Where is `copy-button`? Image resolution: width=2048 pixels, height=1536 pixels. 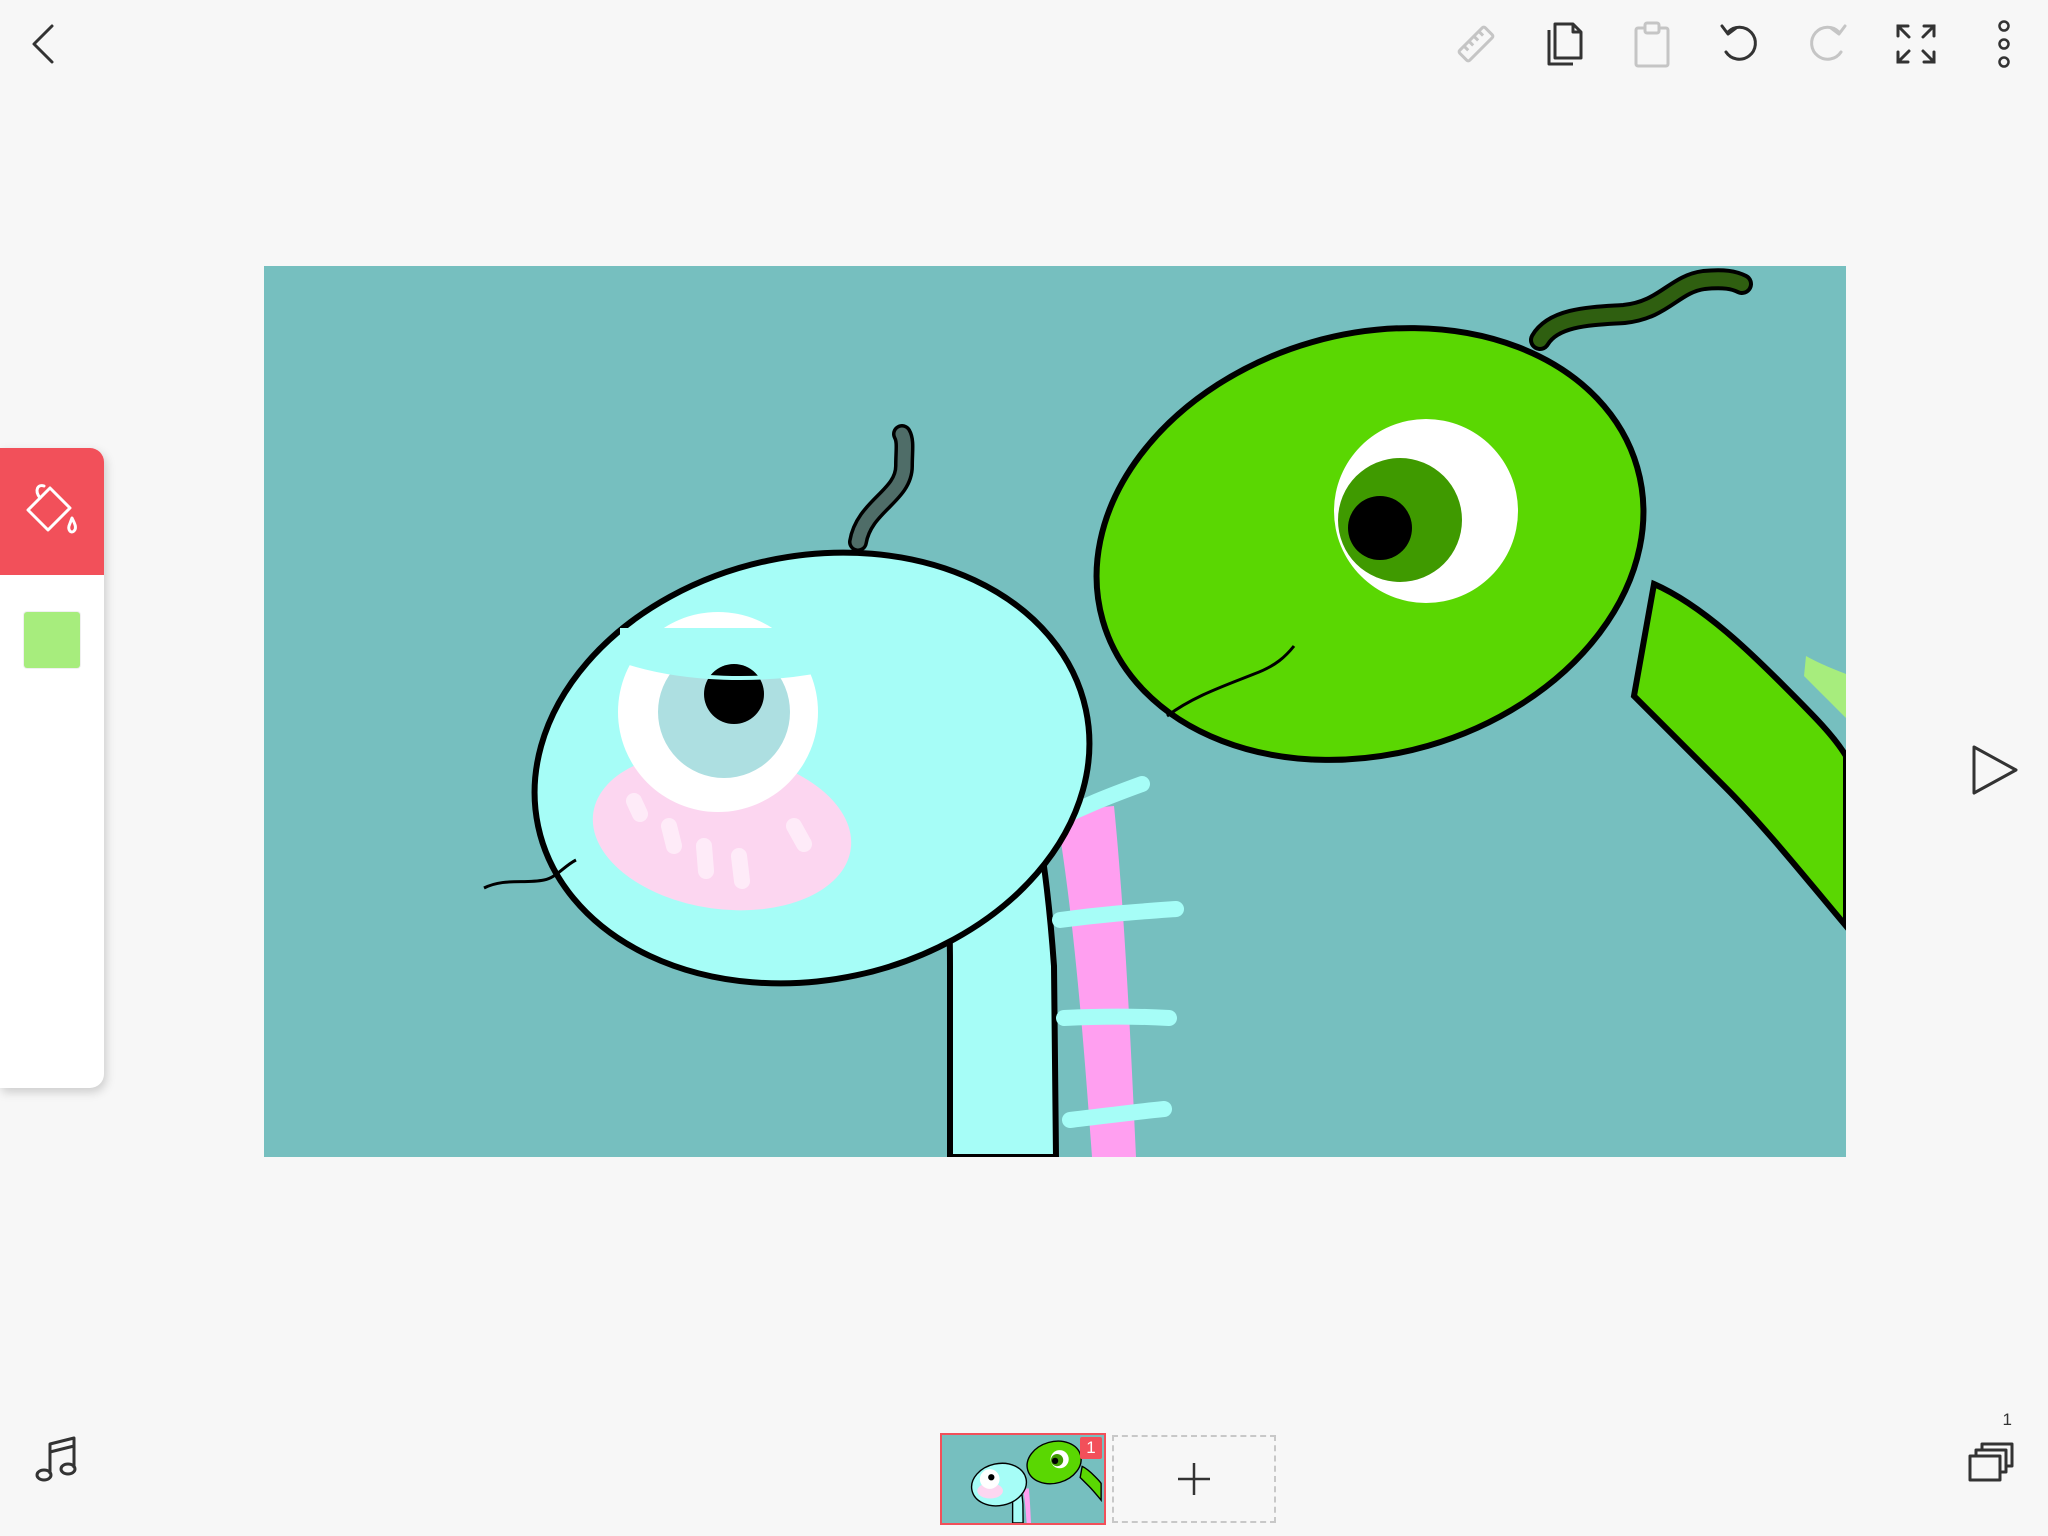 copy-button is located at coordinates (1563, 44).